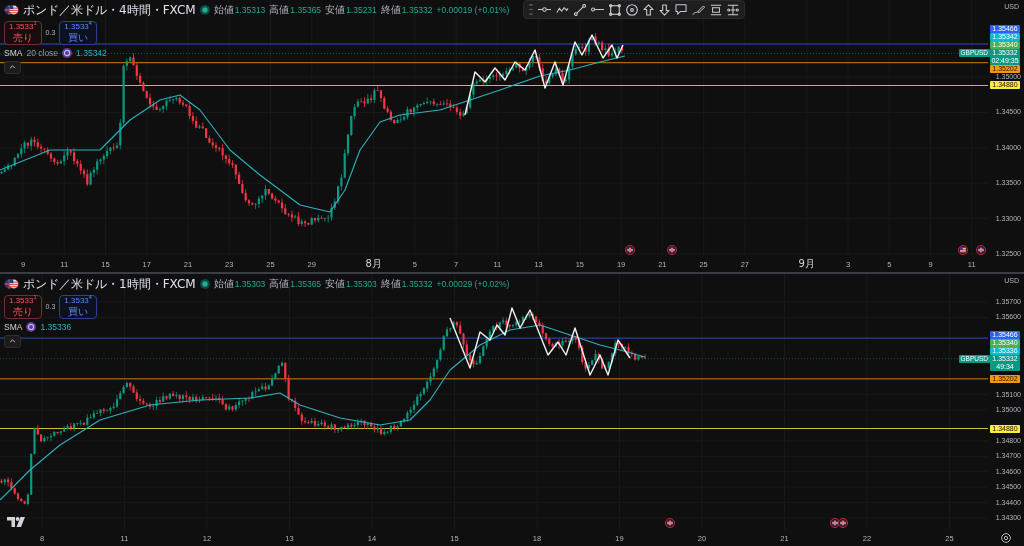  I want to click on ohlc-value: 1.35313, so click(250, 9).